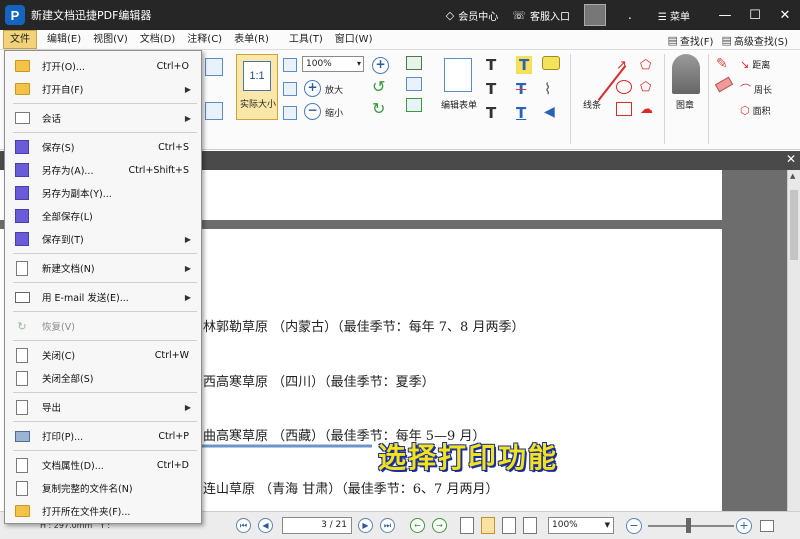  What do you see at coordinates (171, 355) in the screenshot?
I see `menu-item-shortcut: Ctrl+W` at bounding box center [171, 355].